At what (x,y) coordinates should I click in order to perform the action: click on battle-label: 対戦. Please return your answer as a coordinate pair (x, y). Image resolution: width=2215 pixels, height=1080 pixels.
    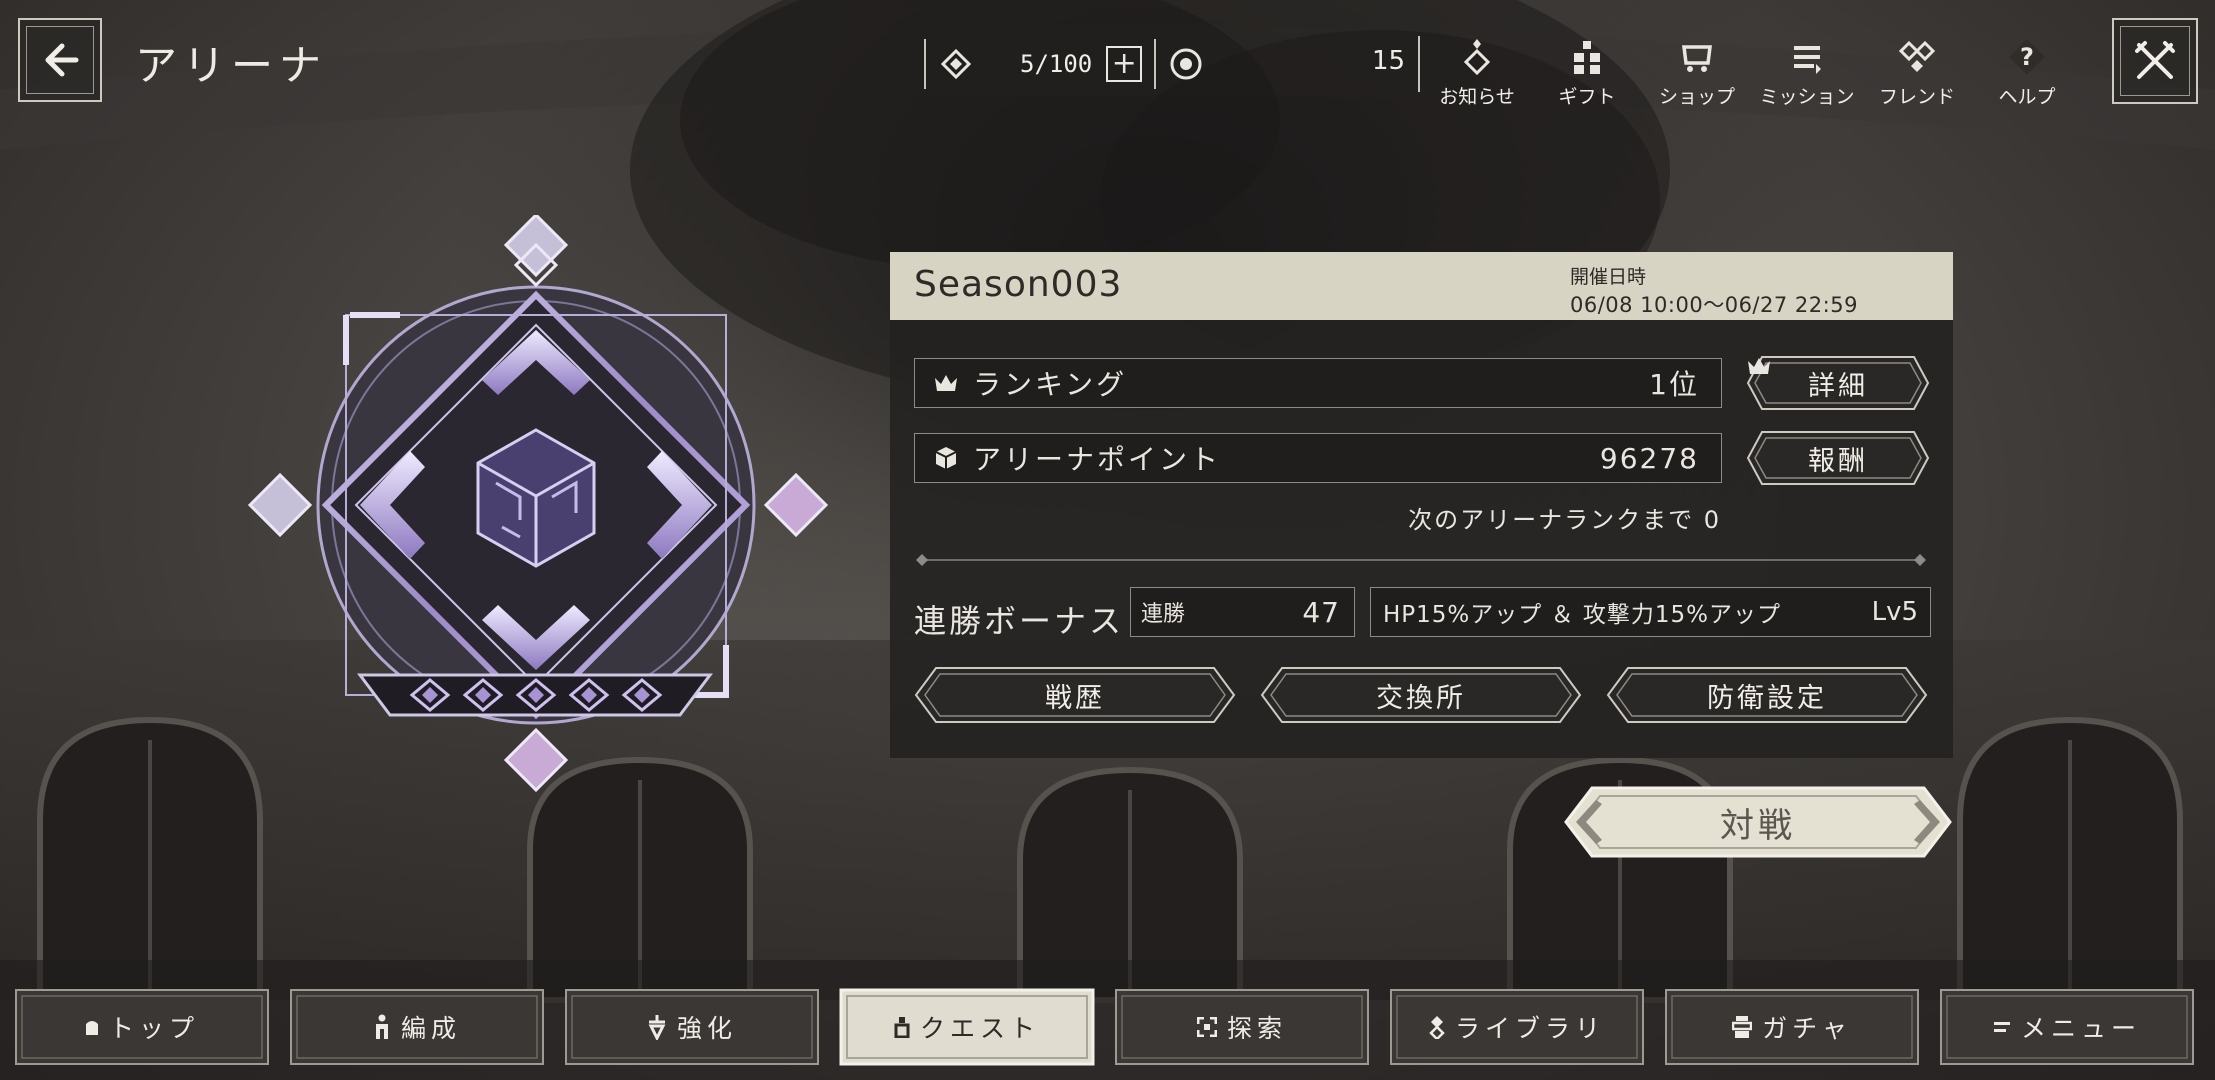
    Looking at the image, I should click on (1758, 825).